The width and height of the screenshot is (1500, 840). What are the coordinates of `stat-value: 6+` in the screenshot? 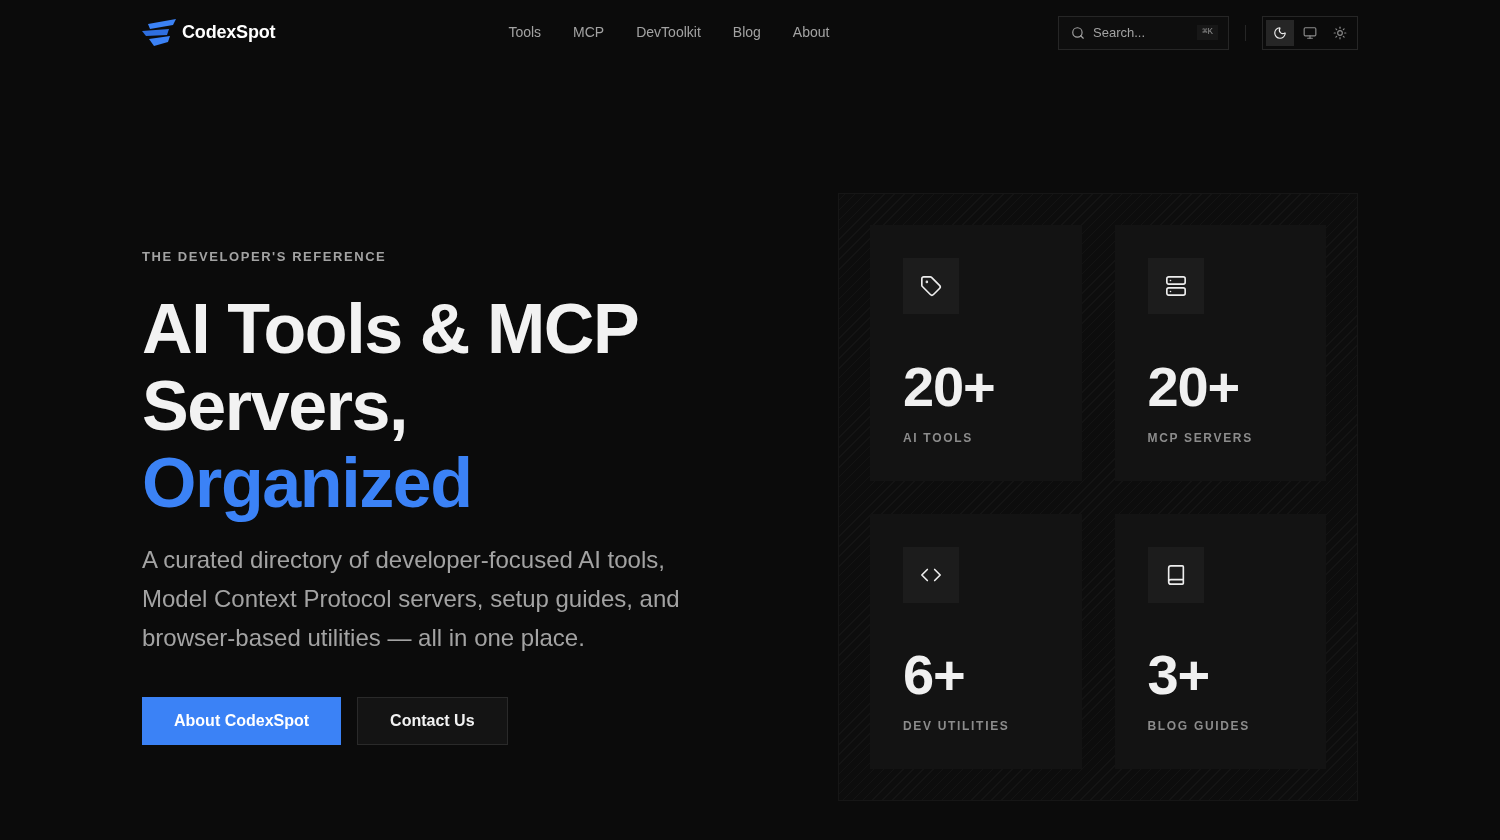 It's located at (934, 675).